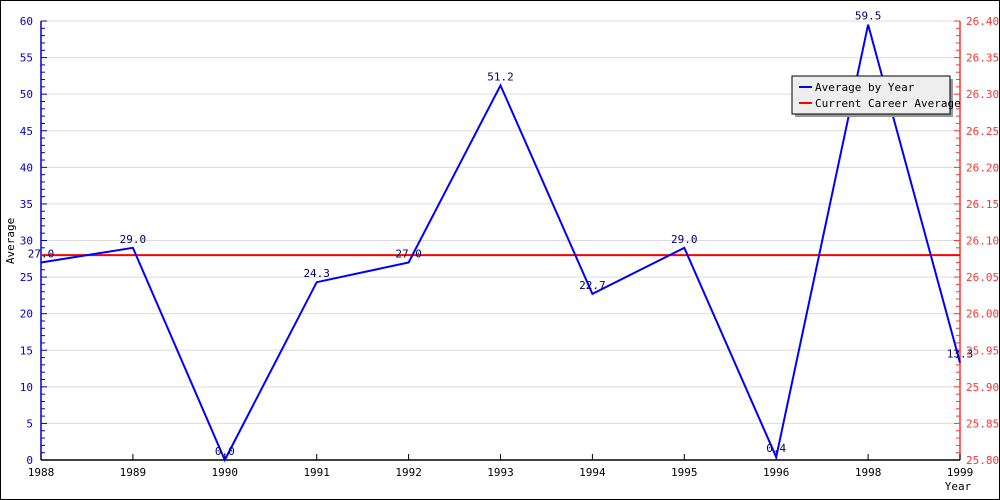 This screenshot has height=500, width=1000. Describe the element at coordinates (958, 486) in the screenshot. I see `x-axis-title: Year` at that location.